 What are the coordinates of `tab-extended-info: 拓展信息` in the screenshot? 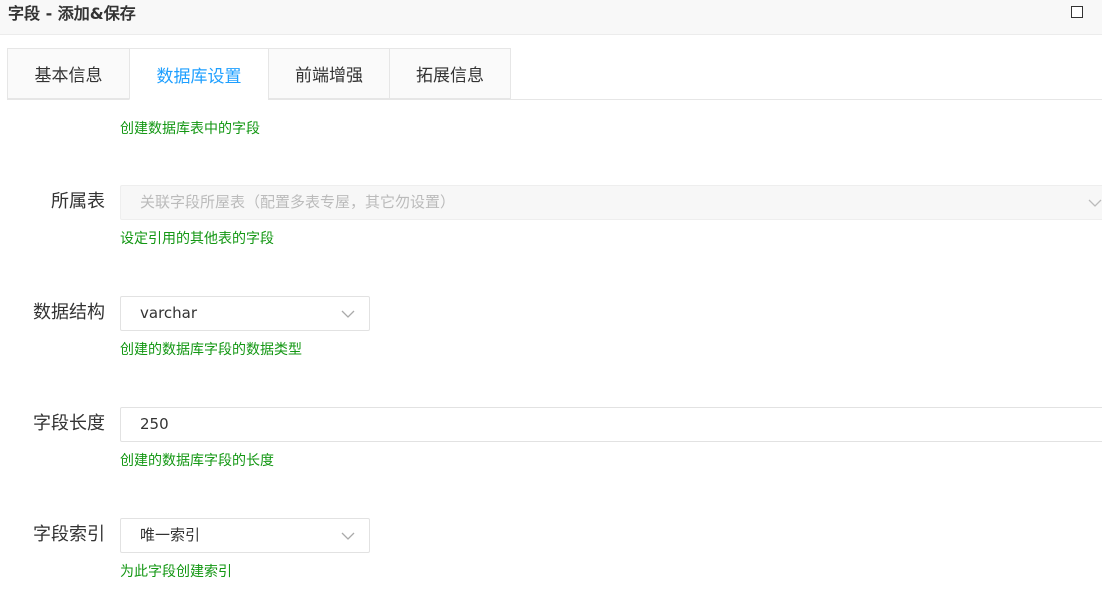 It's located at (450, 73).